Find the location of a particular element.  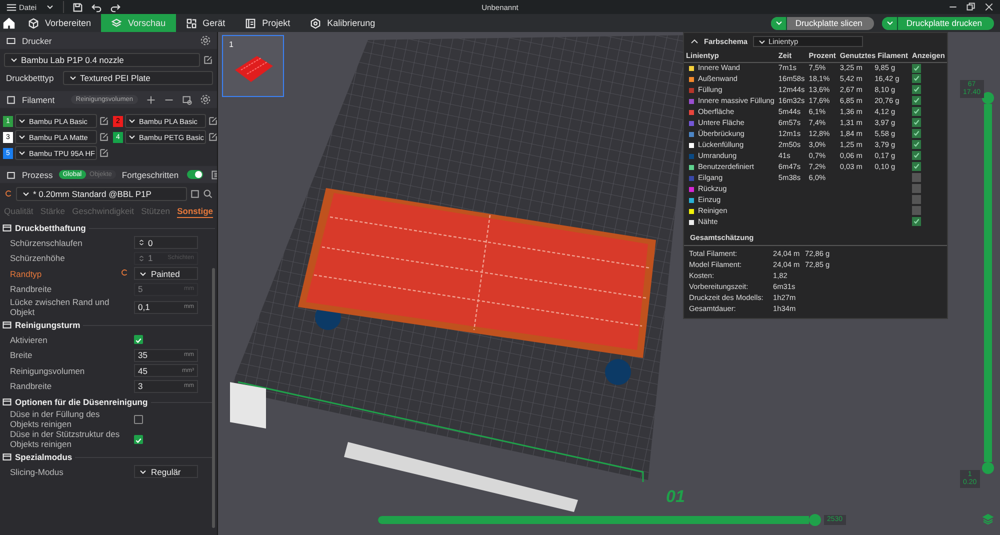

section-title: Reinigungsturm is located at coordinates (47, 325).